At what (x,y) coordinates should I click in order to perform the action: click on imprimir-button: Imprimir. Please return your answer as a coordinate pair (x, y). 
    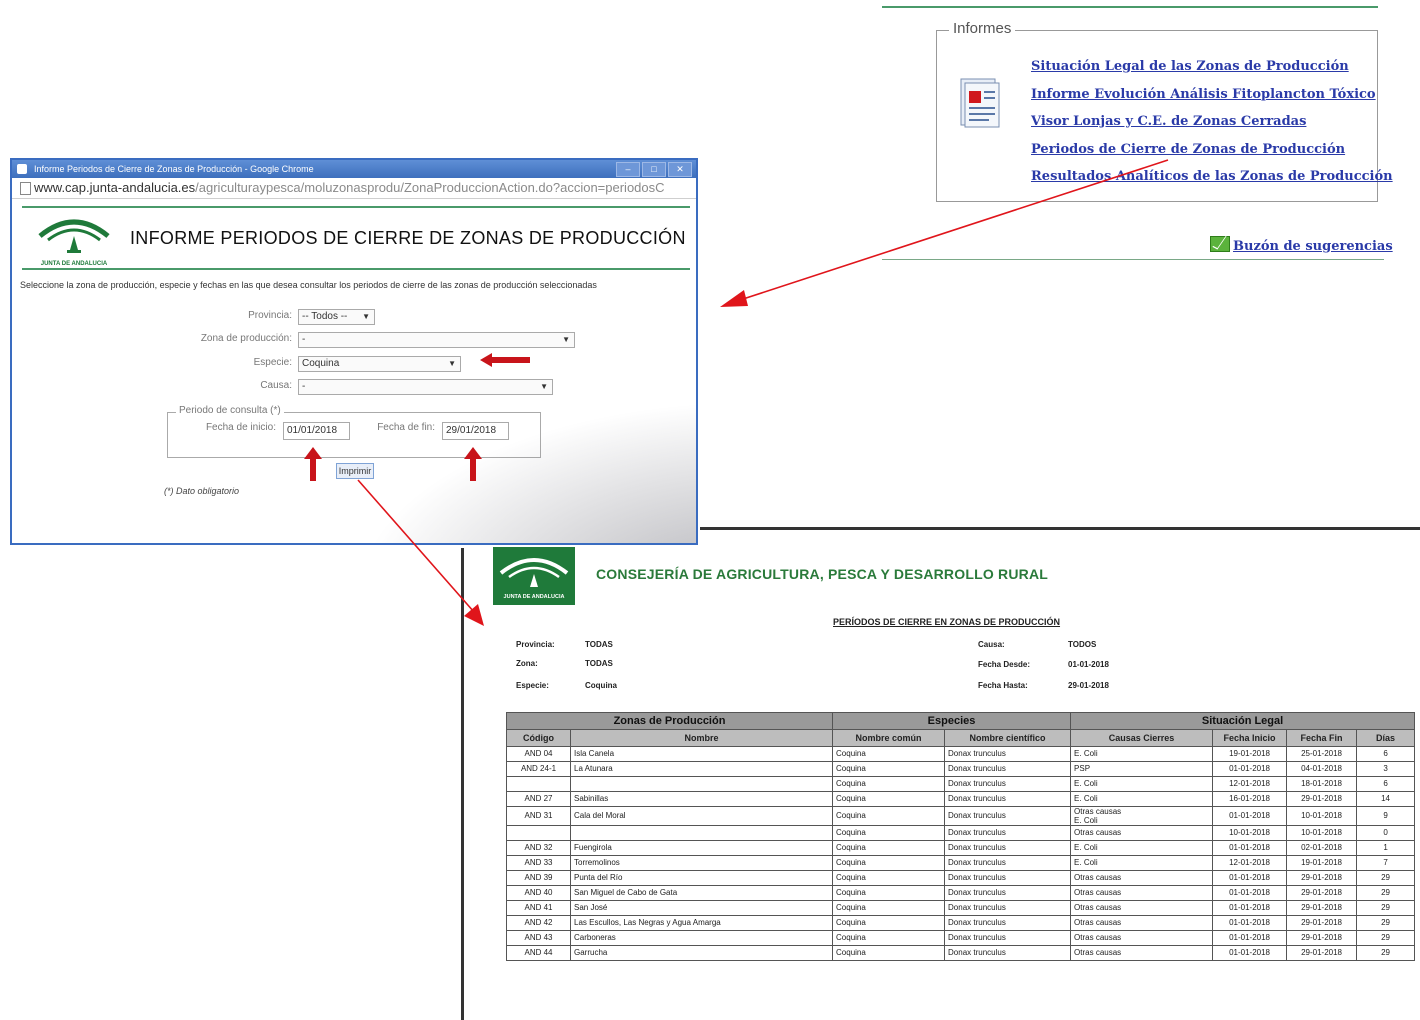
    Looking at the image, I should click on (355, 471).